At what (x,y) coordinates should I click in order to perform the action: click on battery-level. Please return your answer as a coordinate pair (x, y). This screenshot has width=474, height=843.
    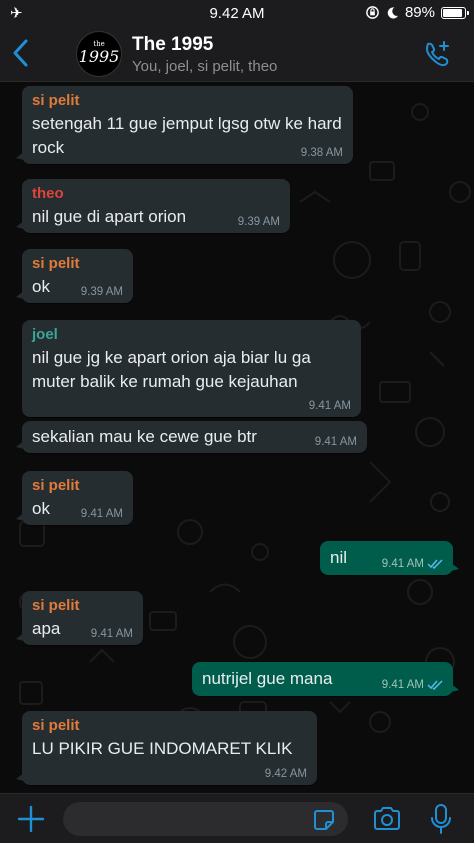
    Looking at the image, I should click on (452, 12).